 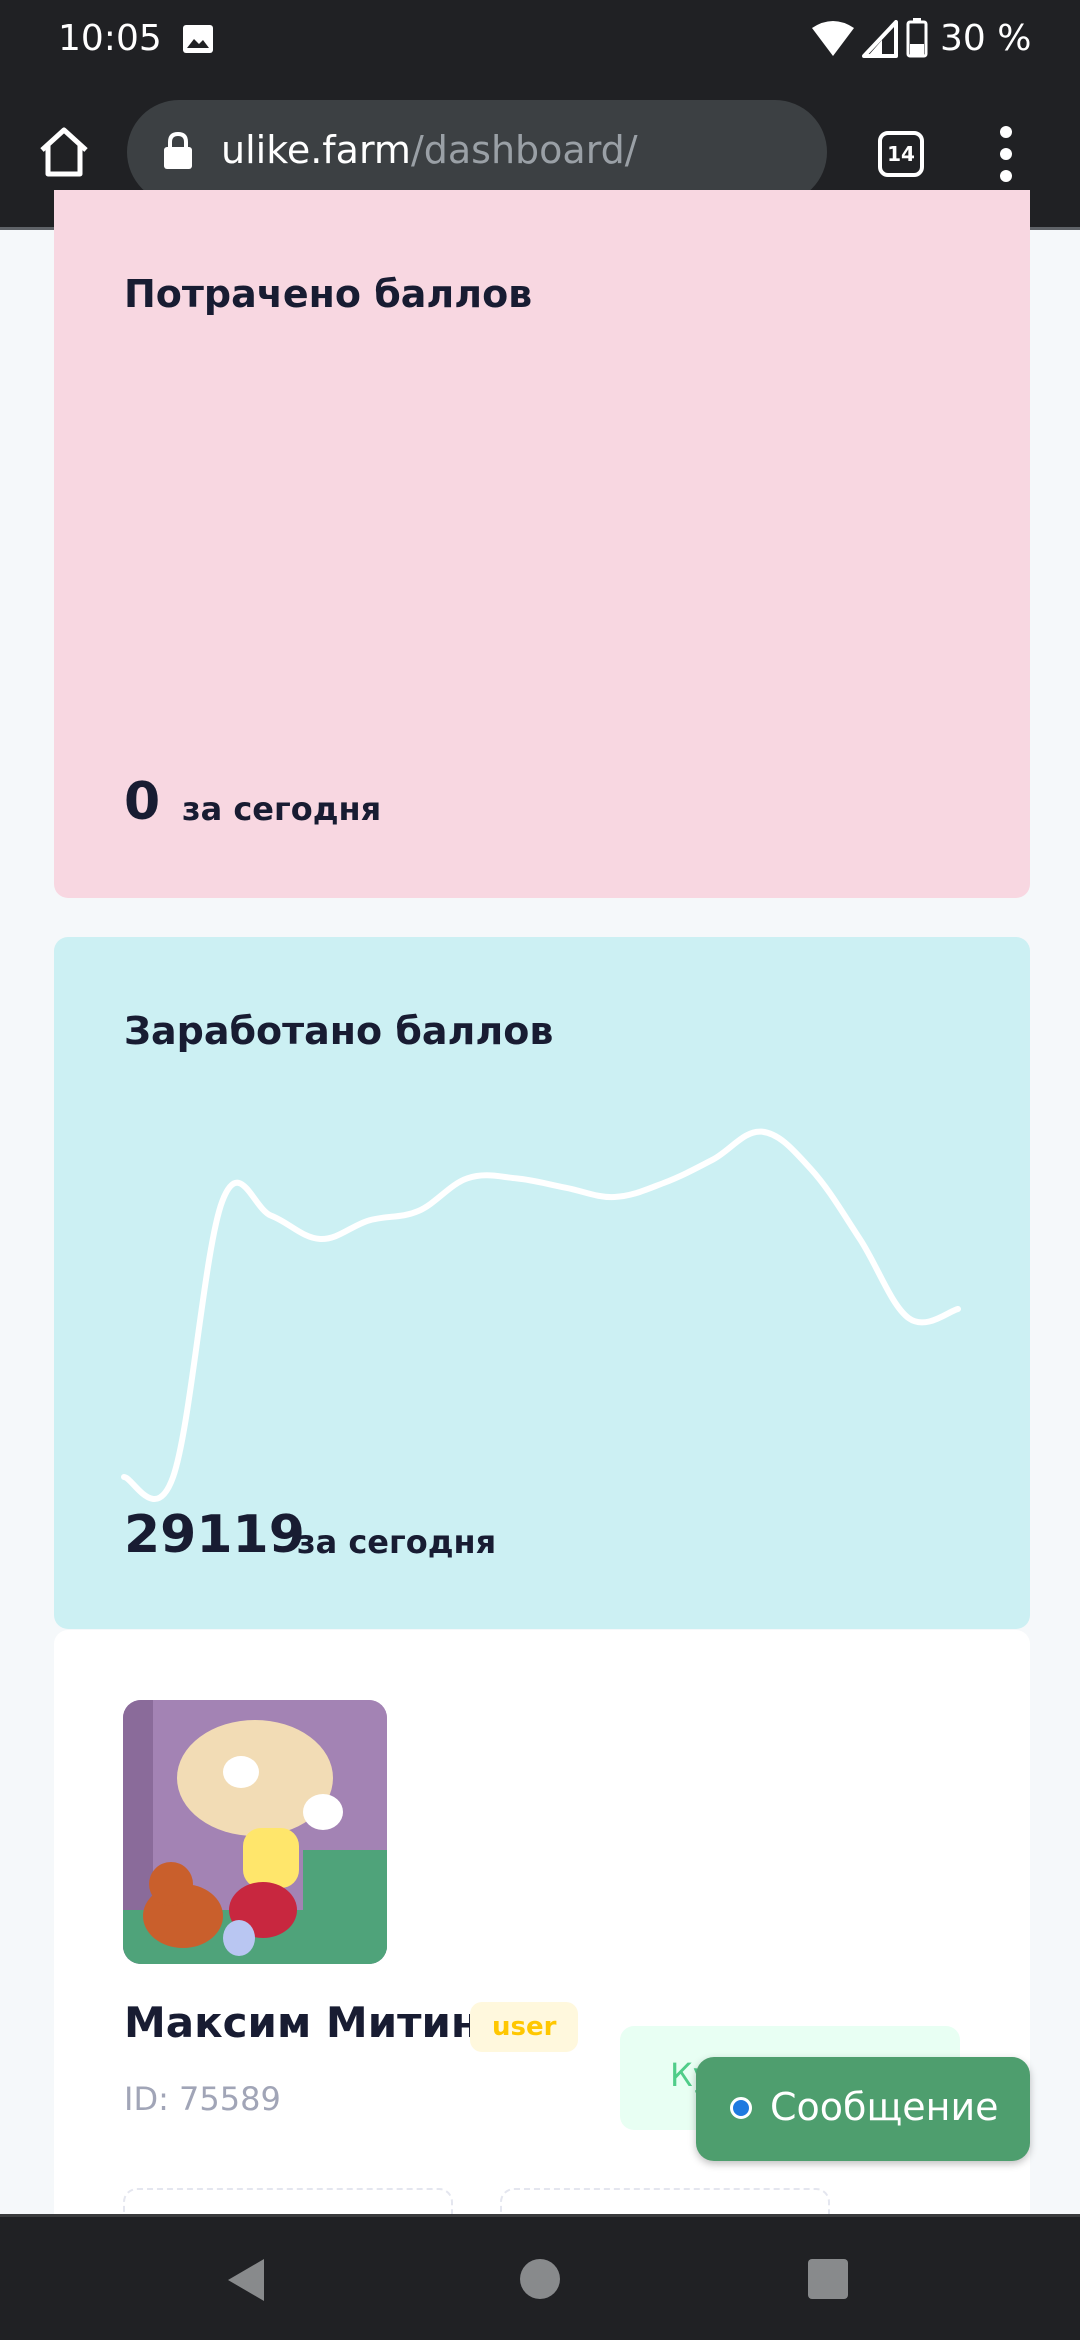 What do you see at coordinates (1006, 154) in the screenshot?
I see `more-vert-icon` at bounding box center [1006, 154].